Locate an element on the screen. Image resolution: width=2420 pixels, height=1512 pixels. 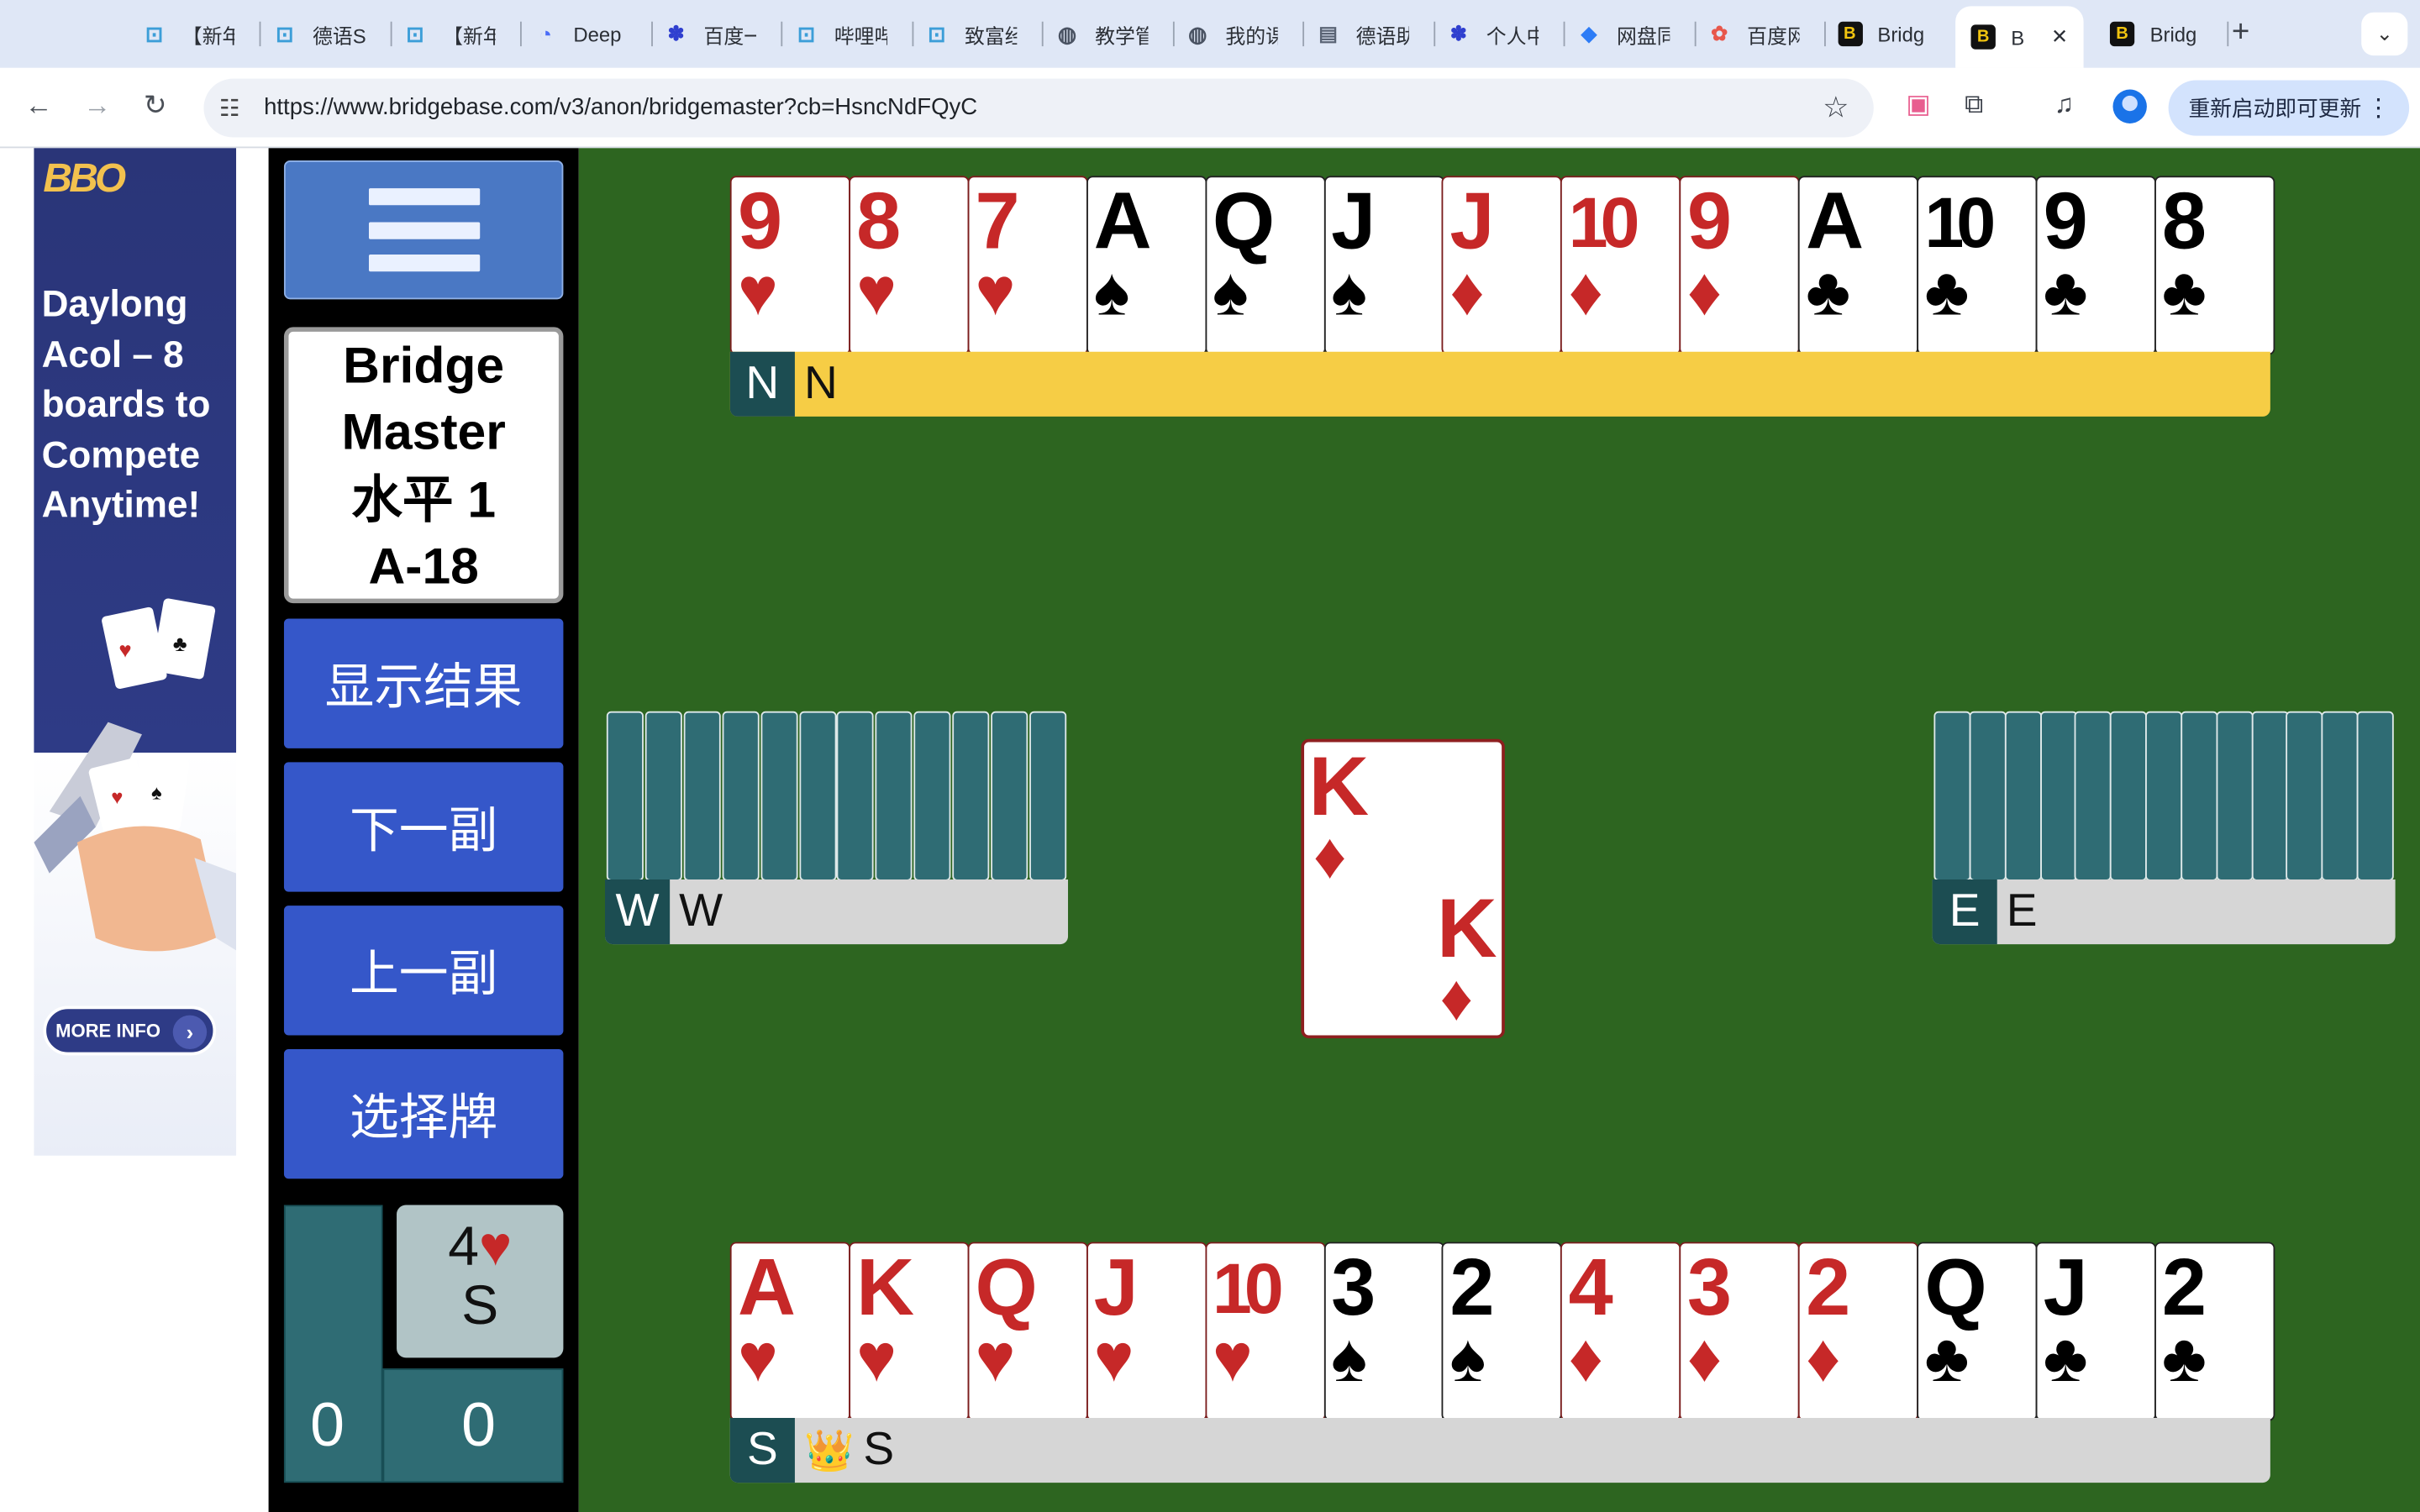
document-icon: ▤ is located at coordinates (1328, 33).